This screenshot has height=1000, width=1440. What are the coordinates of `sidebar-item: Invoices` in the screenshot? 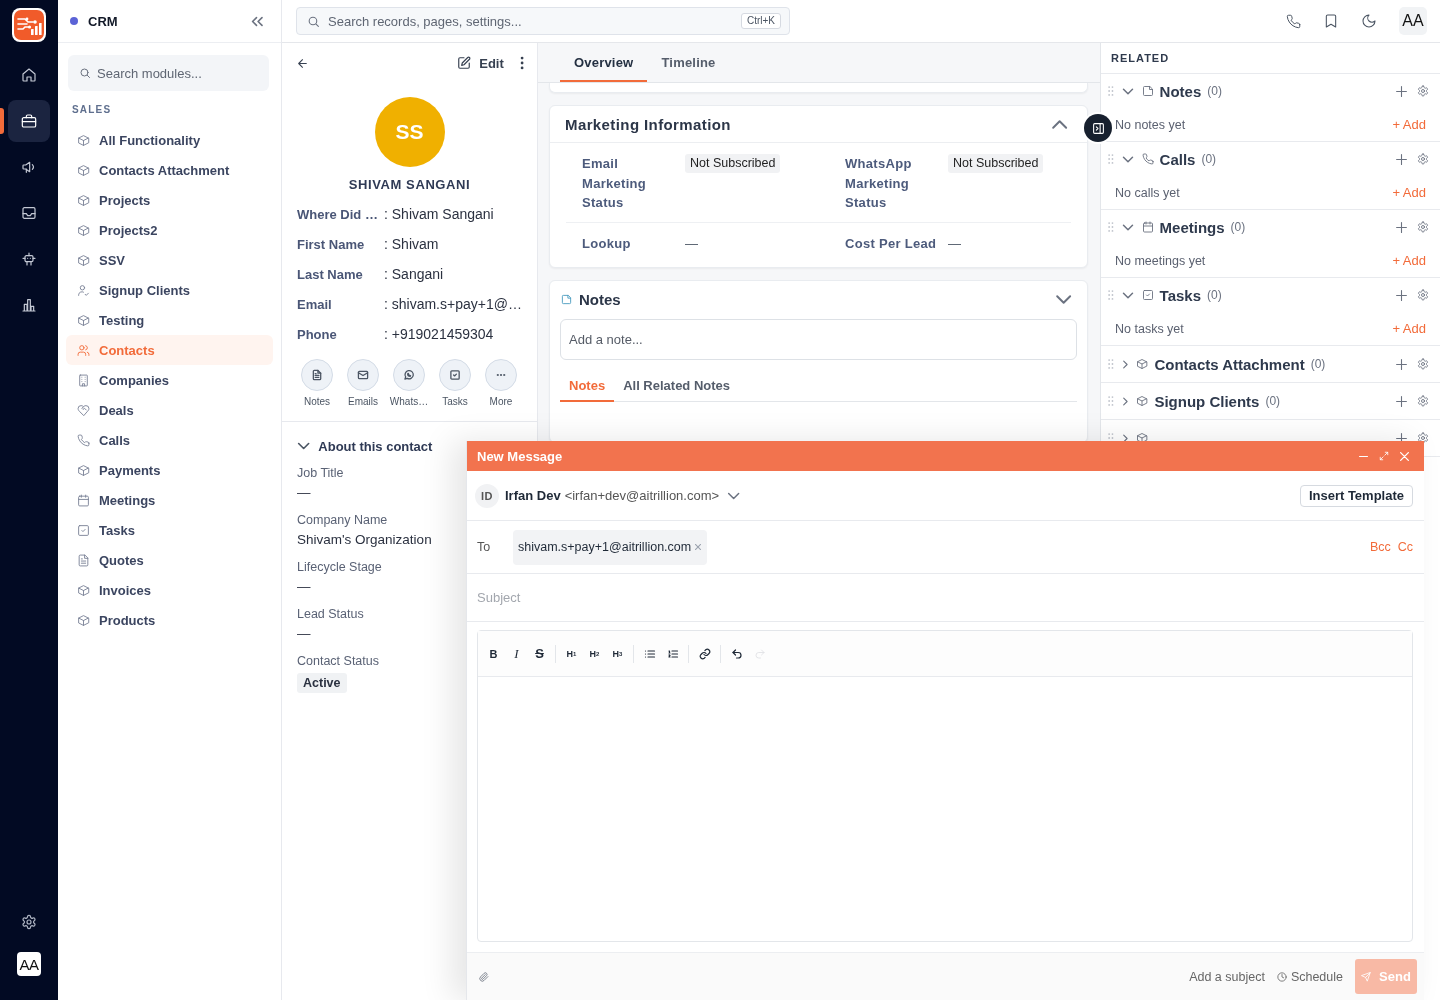 It's located at (169, 590).